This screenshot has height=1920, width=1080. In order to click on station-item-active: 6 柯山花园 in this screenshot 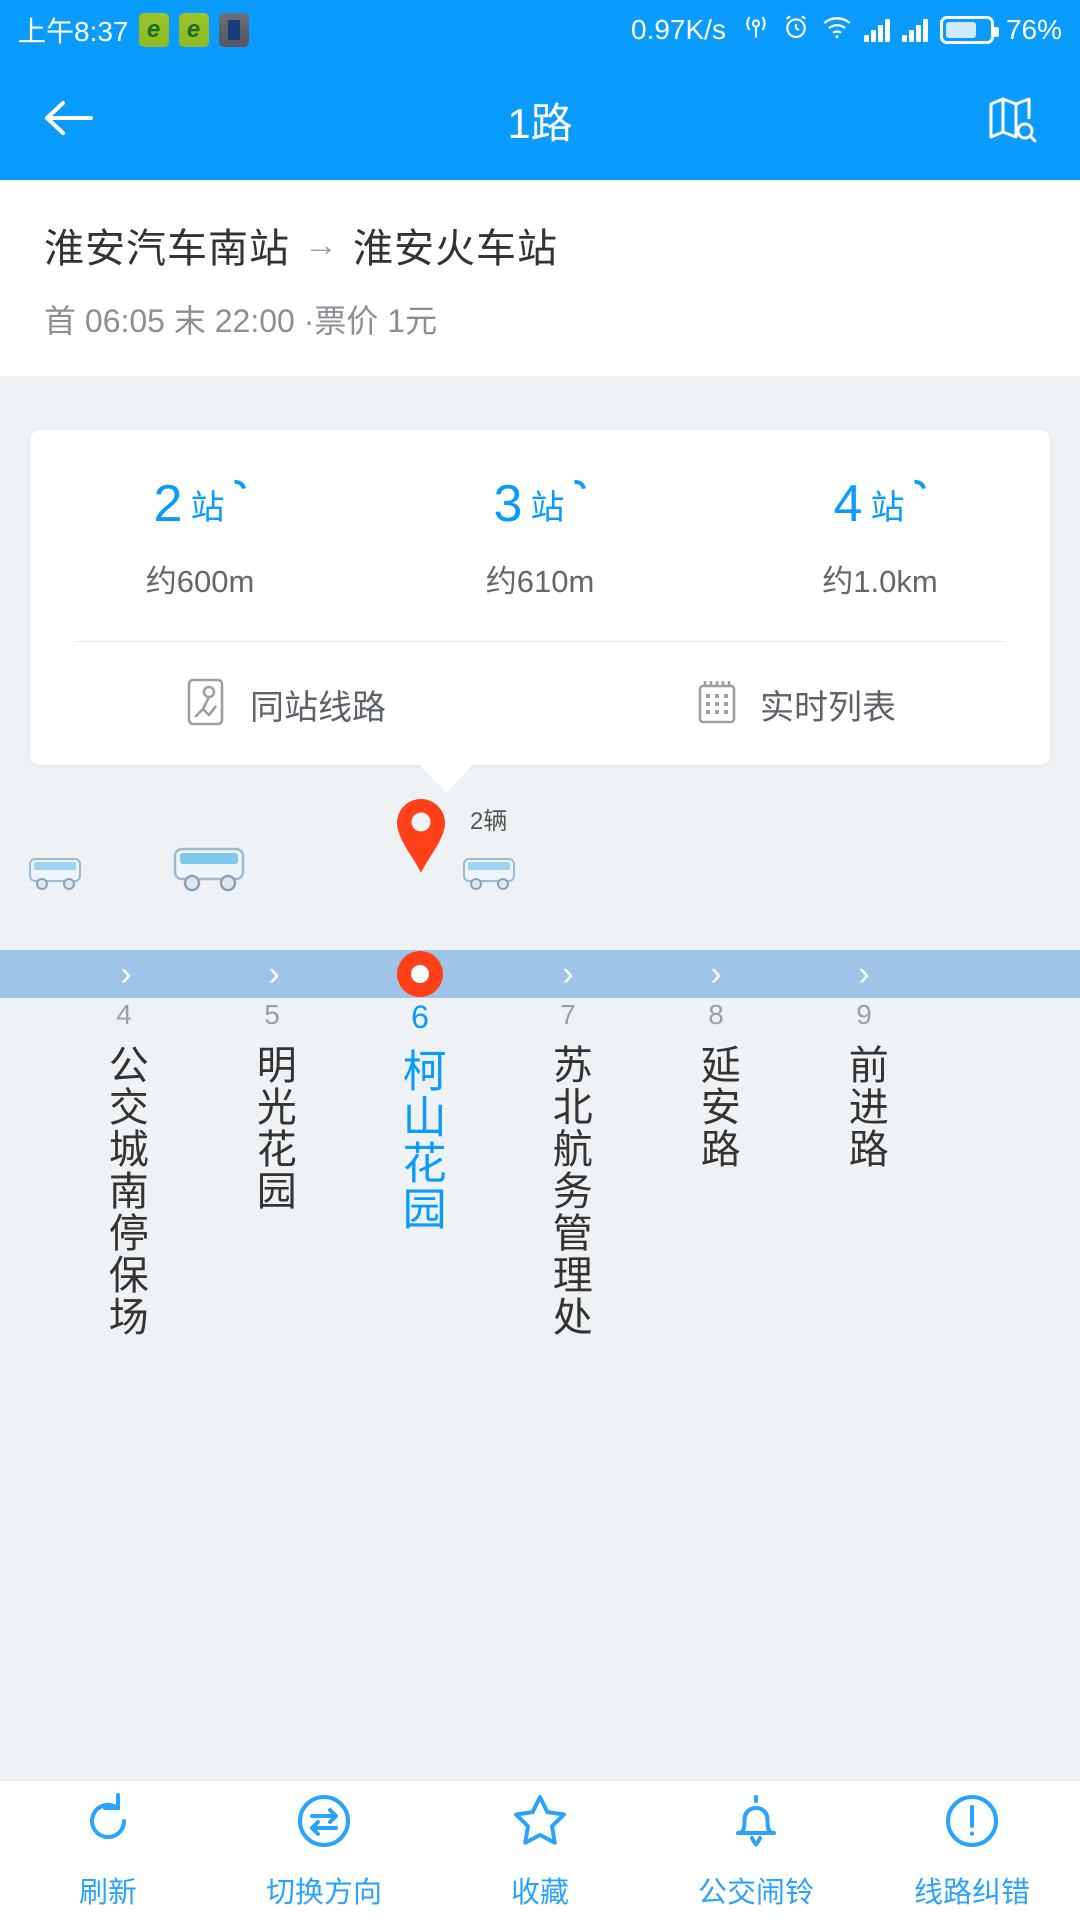, I will do `click(420, 1117)`.